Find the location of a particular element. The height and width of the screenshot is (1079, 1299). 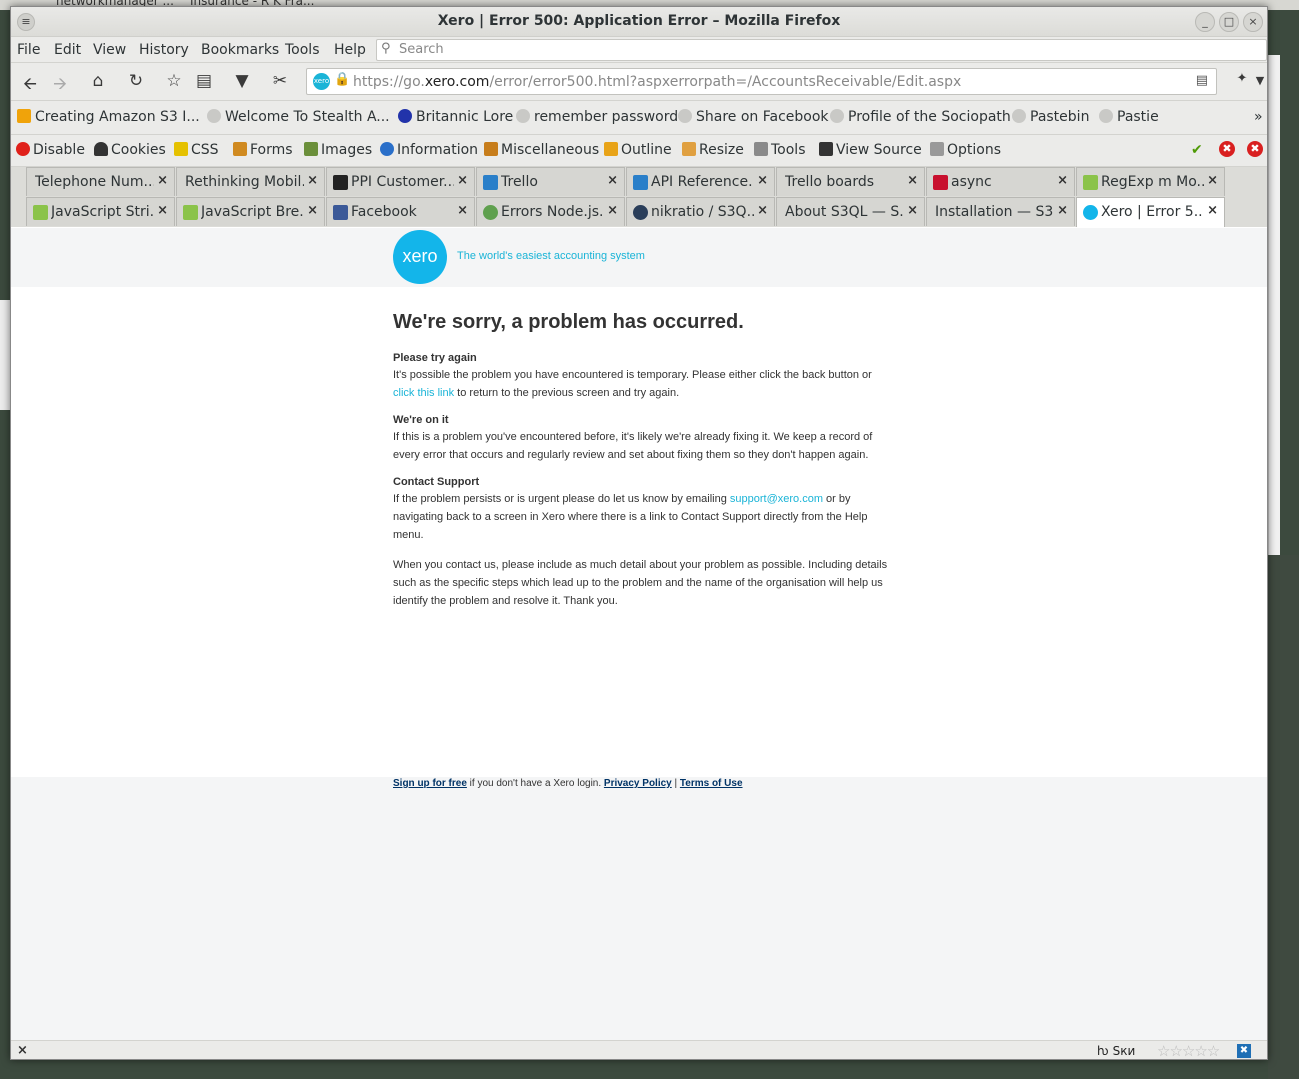

reading-list-icon: ▤ is located at coordinates (204, 81).